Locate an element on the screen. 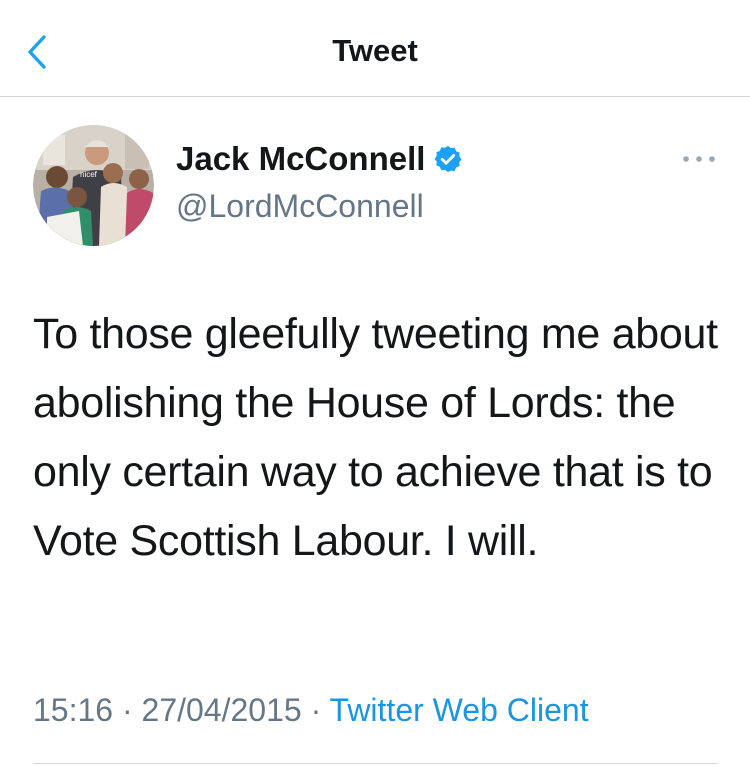  tweet-time: 15:16 is located at coordinates (73, 710).